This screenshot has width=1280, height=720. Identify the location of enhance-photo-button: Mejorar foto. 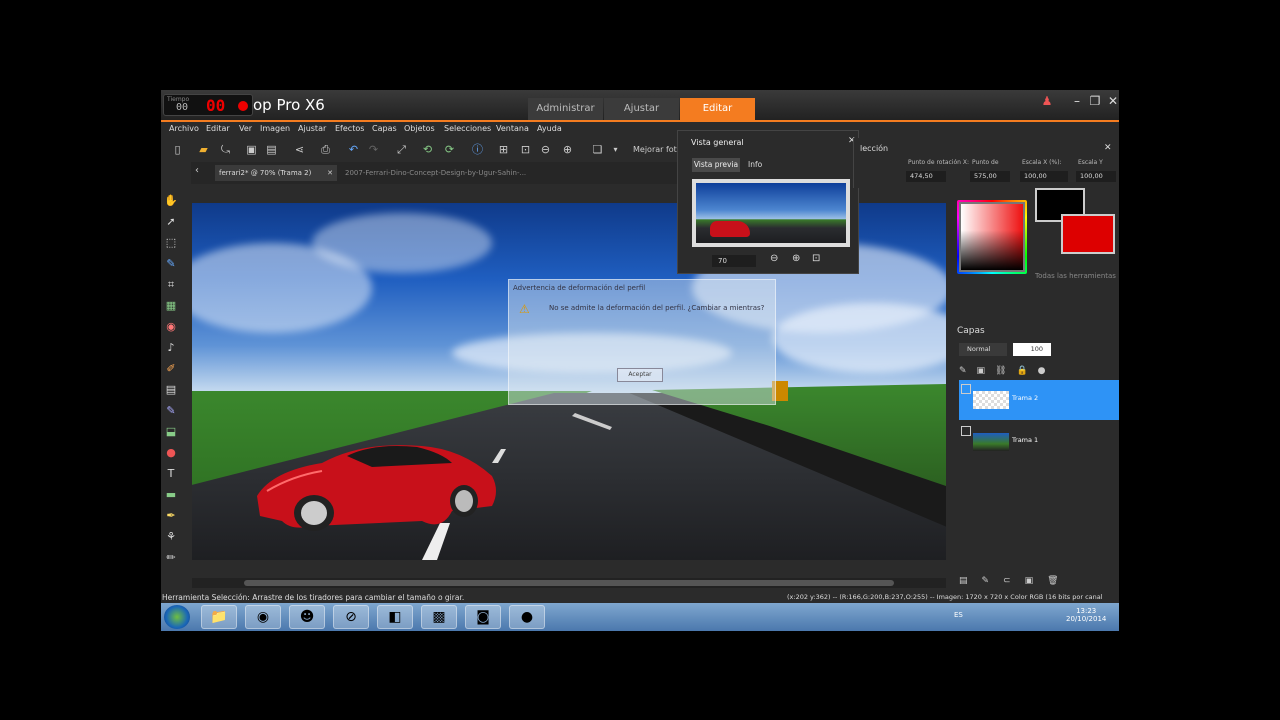
(657, 149).